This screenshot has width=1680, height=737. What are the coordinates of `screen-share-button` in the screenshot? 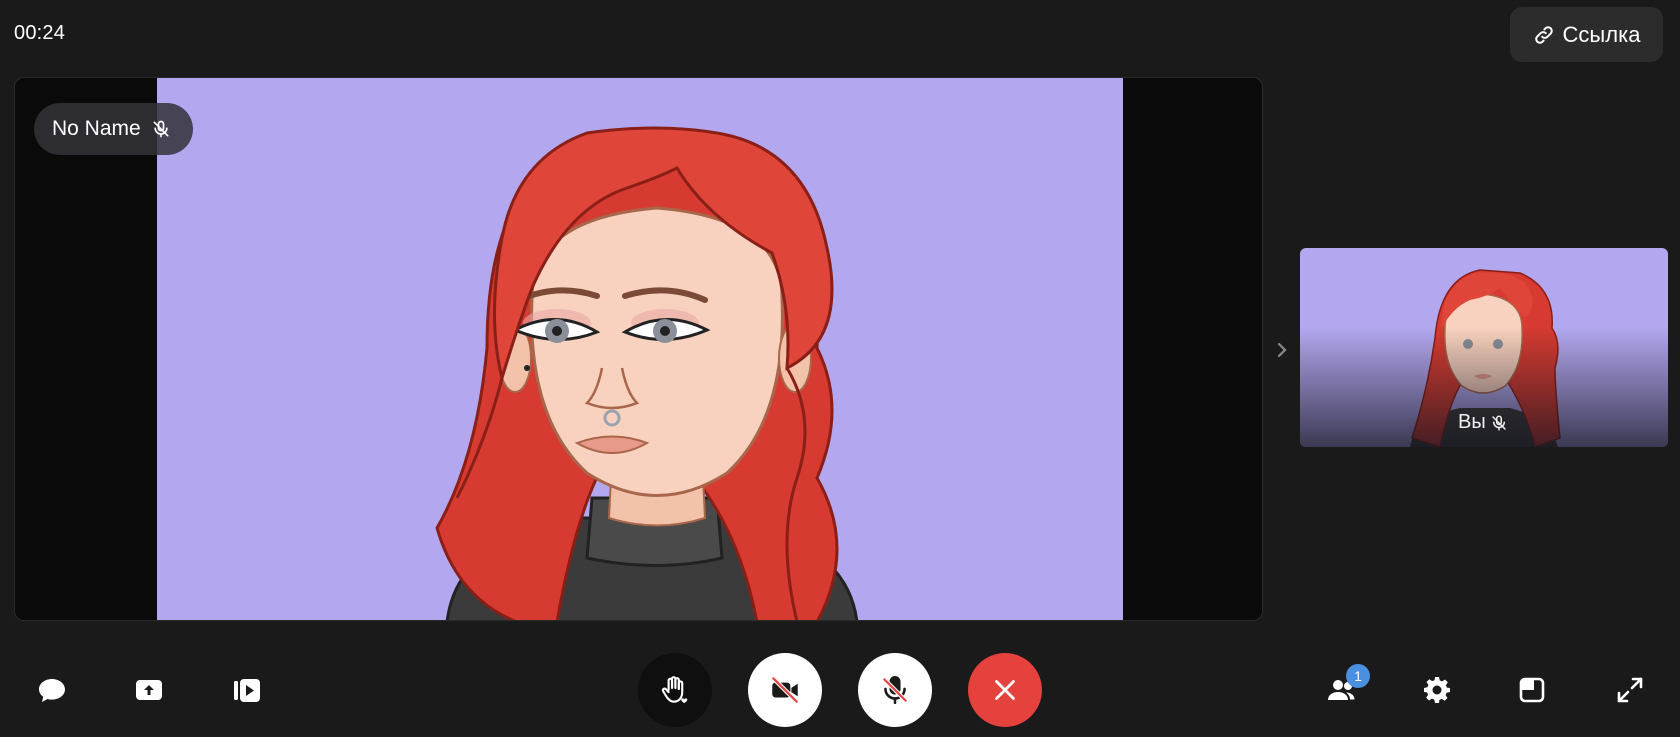 It's located at (149, 690).